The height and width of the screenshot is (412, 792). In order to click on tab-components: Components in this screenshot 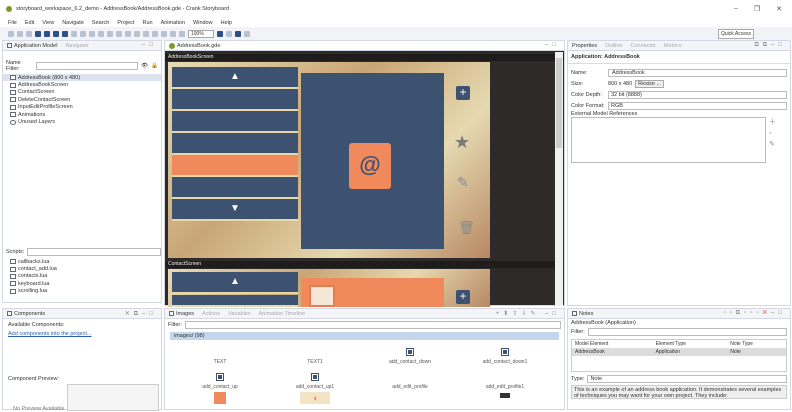, I will do `click(26, 314)`.